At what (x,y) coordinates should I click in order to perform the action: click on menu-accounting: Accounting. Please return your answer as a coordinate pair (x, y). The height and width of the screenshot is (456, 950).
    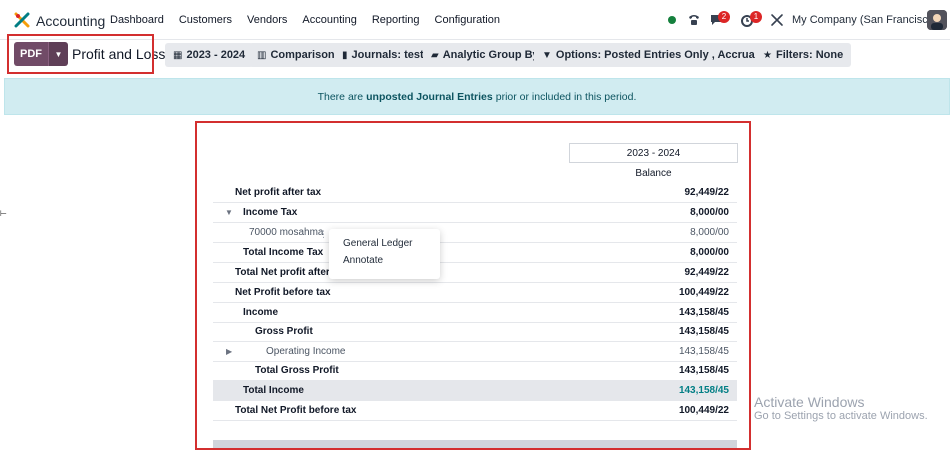
    Looking at the image, I should click on (329, 20).